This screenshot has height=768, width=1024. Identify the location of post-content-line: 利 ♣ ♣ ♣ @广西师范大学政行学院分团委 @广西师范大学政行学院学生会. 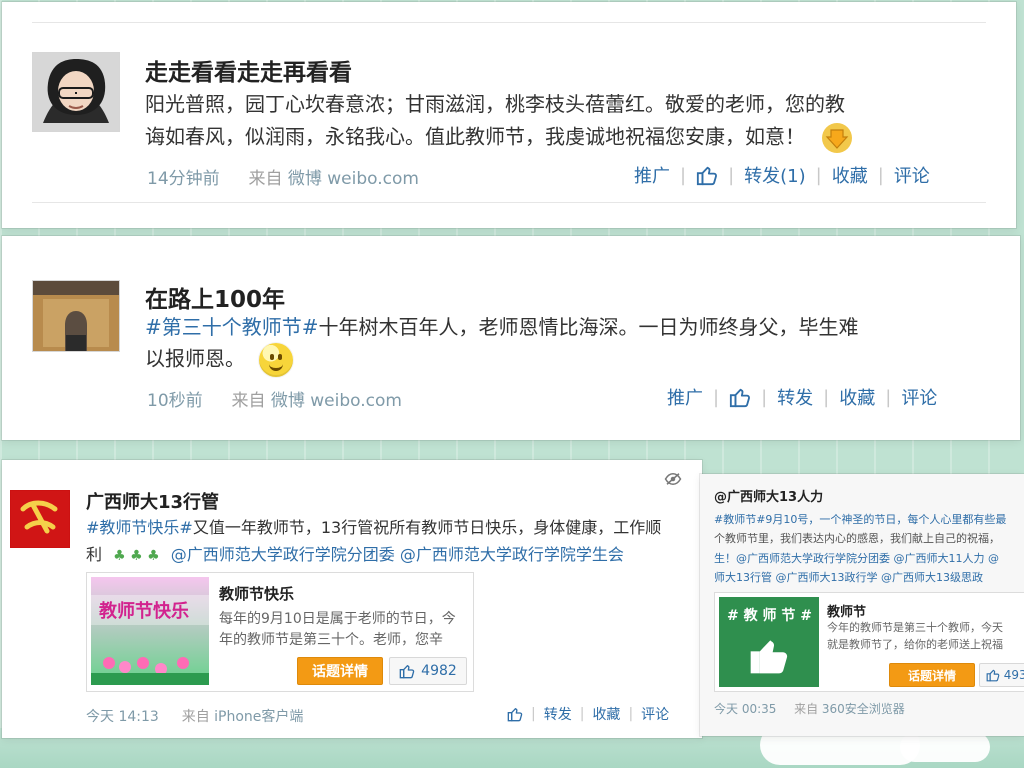
(388, 555).